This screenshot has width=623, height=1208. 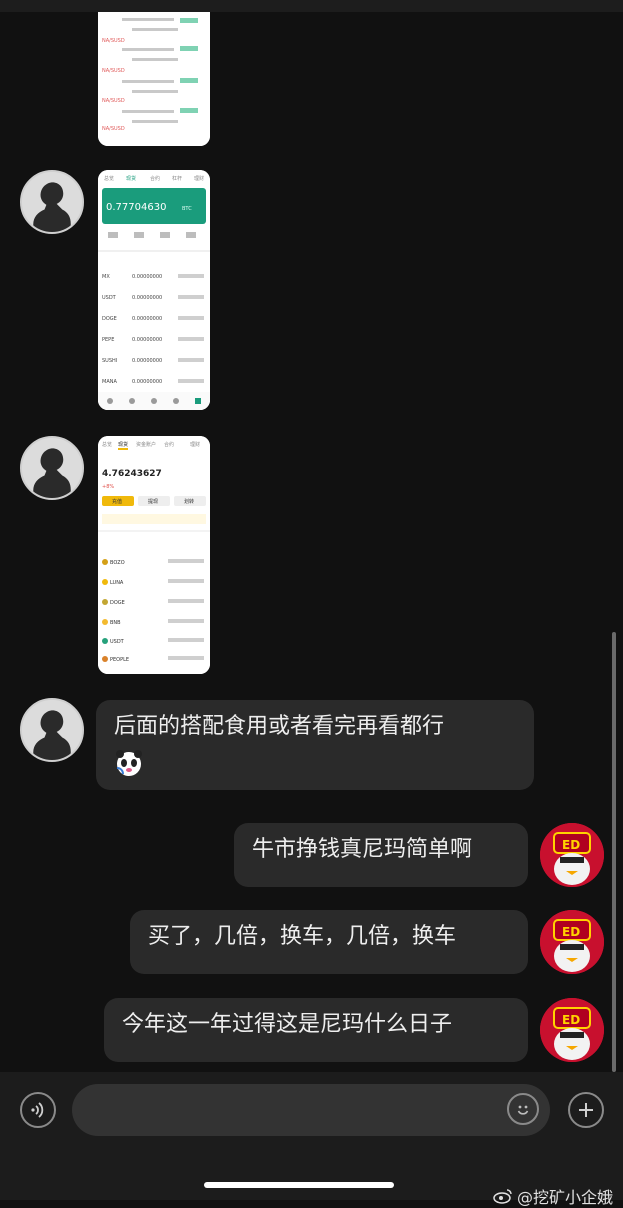 What do you see at coordinates (109, 298) in the screenshot?
I see `shot2-coin: USDT` at bounding box center [109, 298].